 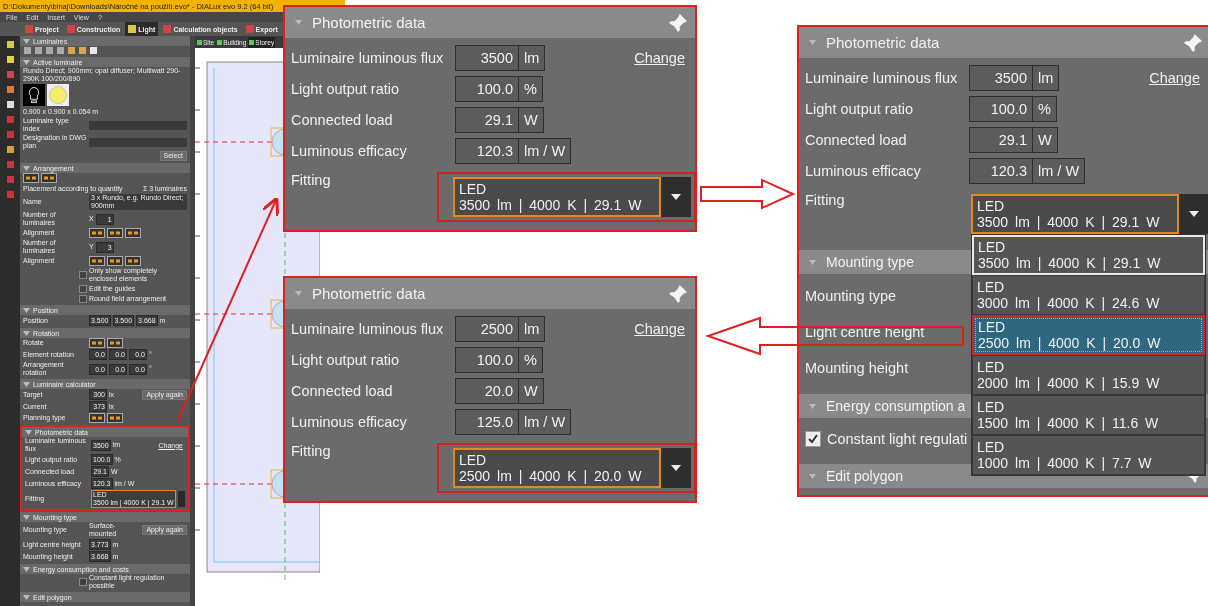 I want to click on dropdown-option: LED 3500 lm | 4000 K | 29.1 W, so click(x=1088, y=255).